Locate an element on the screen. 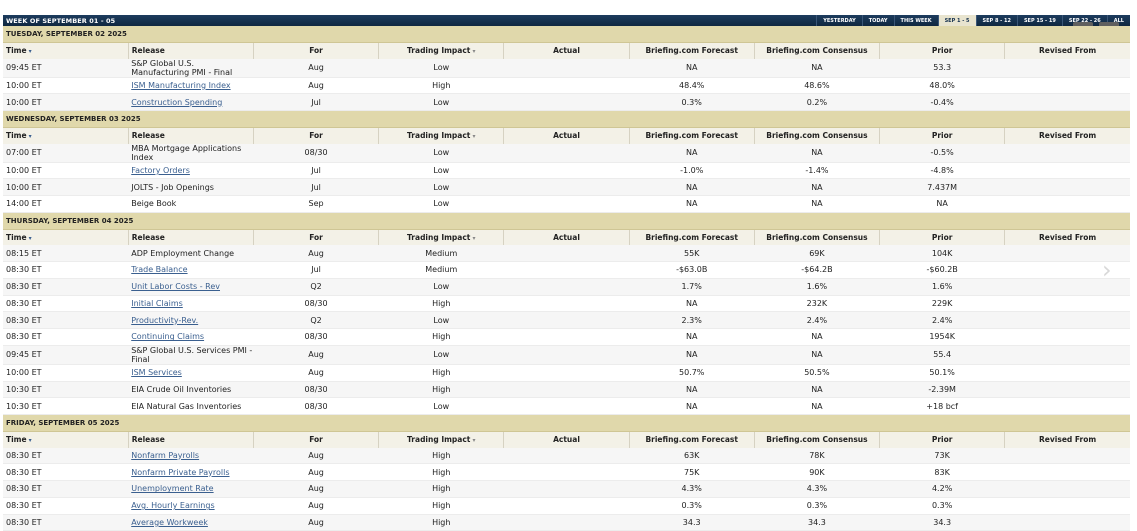 The width and height of the screenshot is (1137, 531). week-nav-button: YESTERDAY is located at coordinates (838, 20).